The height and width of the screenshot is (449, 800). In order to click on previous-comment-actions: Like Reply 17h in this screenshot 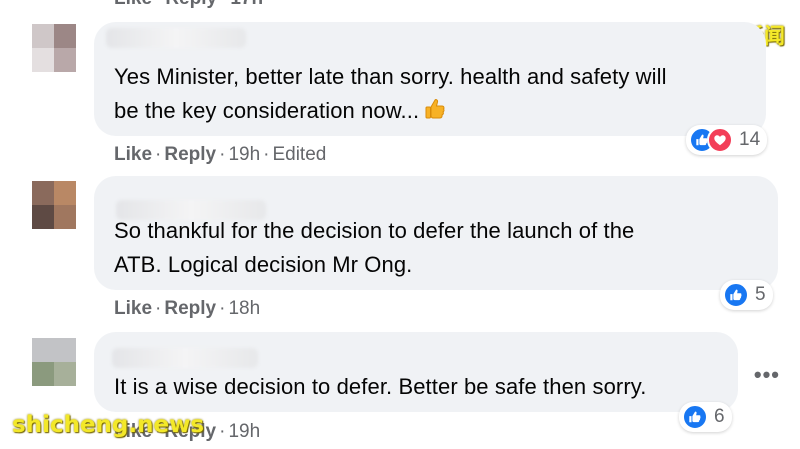, I will do `click(192, 5)`.